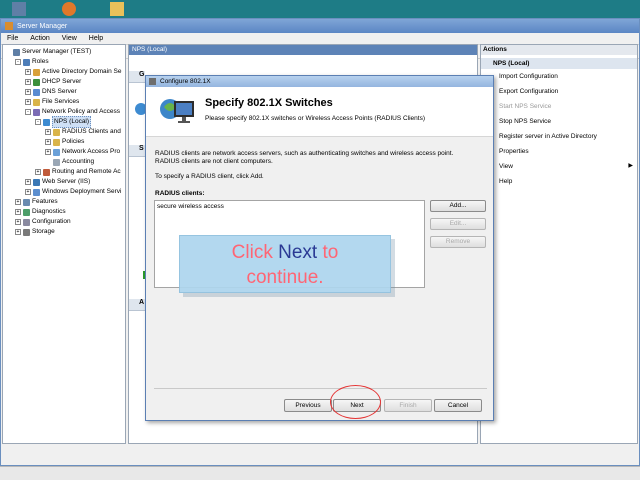 The image size is (640, 480). What do you see at coordinates (559, 136) in the screenshot?
I see `action-item: Register server in Active Directory` at bounding box center [559, 136].